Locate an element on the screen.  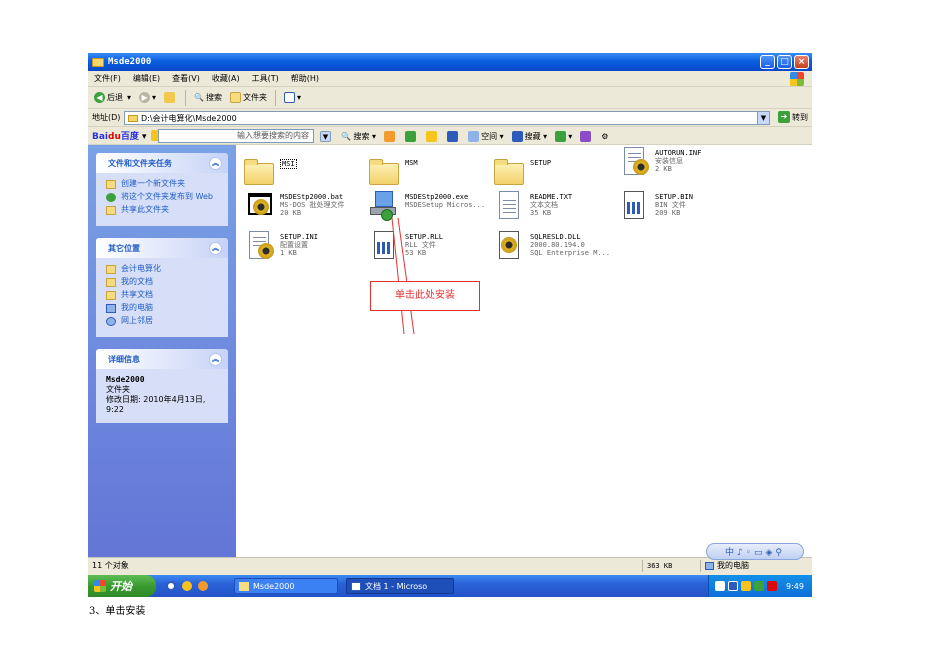
window-title: Msde2000 is located at coordinates (130, 62).